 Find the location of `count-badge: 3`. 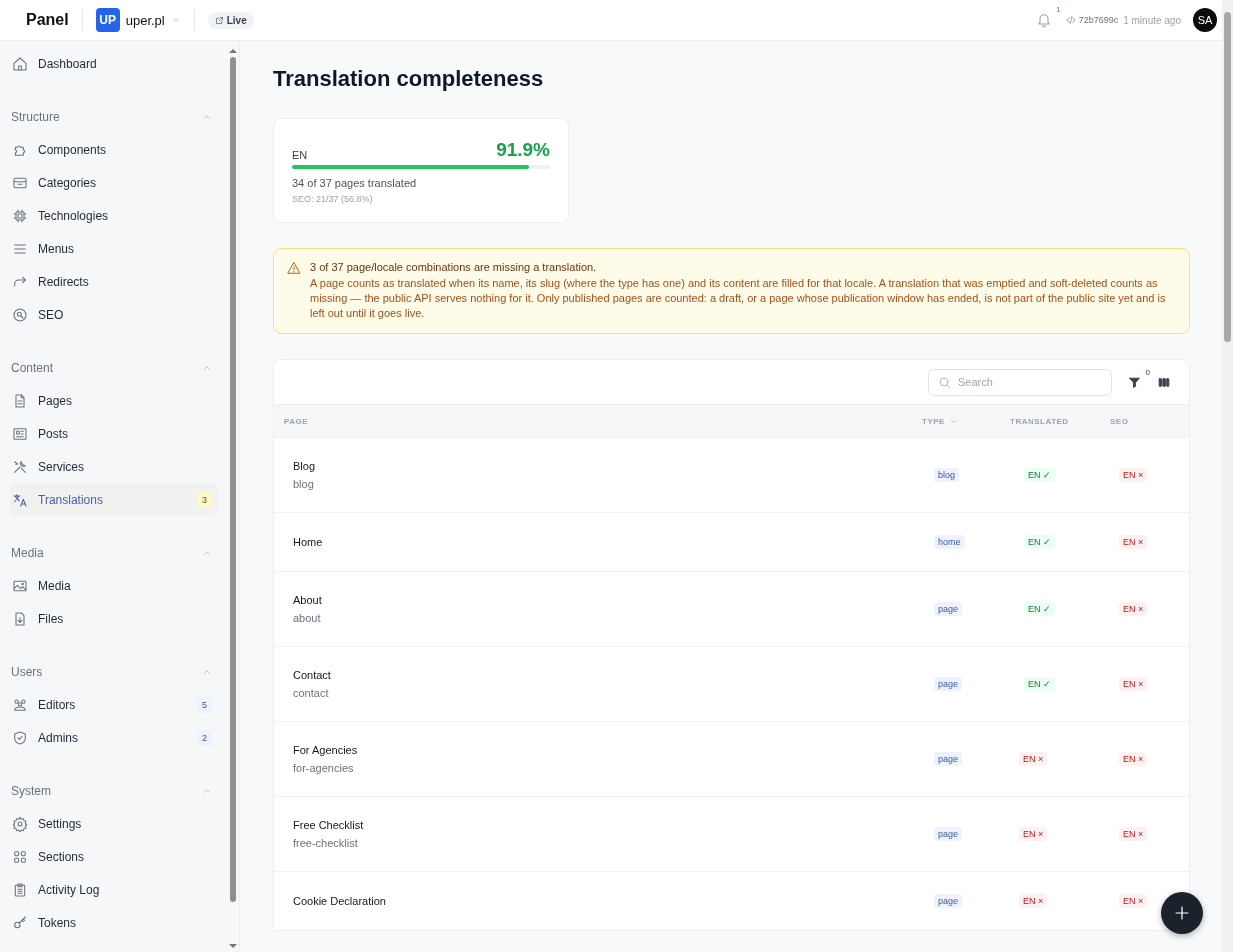

count-badge: 3 is located at coordinates (204, 499).